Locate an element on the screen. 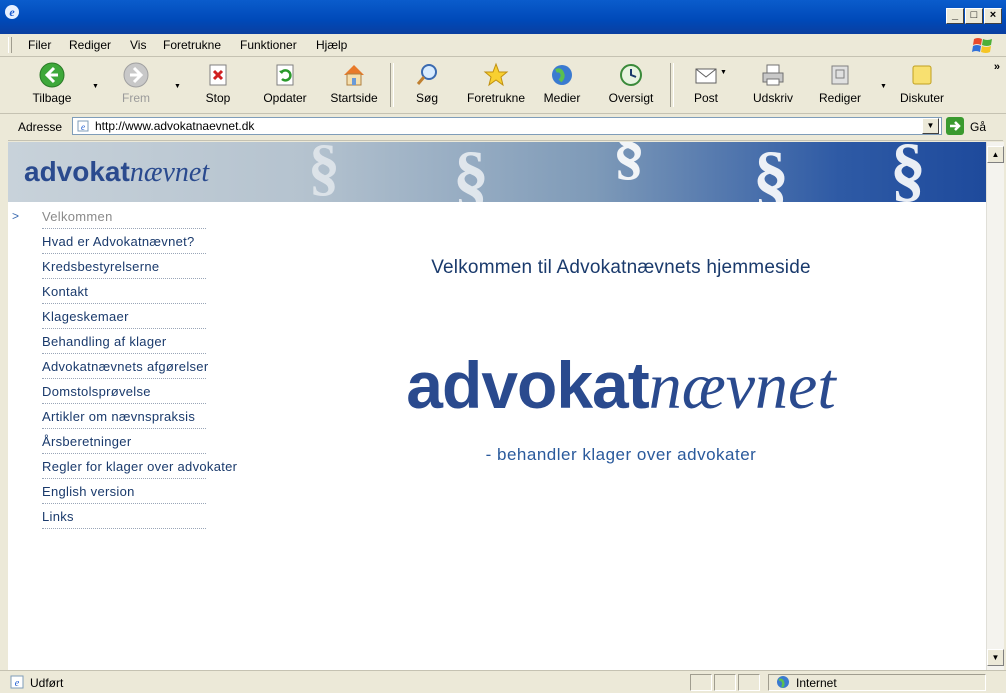 This screenshot has height=693, width=1006. nav-item-label: Regler for klager over advokater is located at coordinates (140, 466).